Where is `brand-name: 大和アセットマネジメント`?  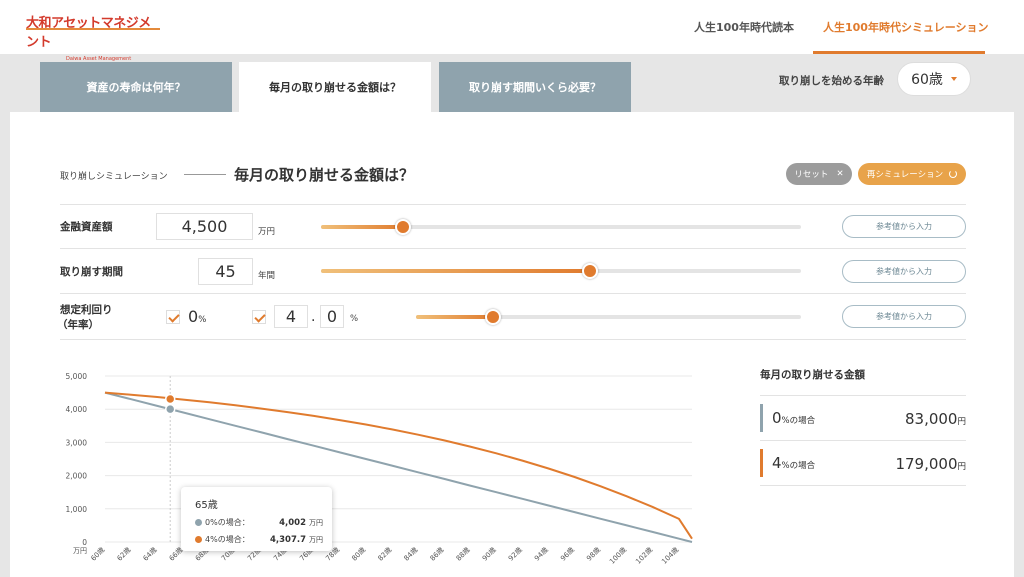 brand-name: 大和アセットマネジメント is located at coordinates (88, 33).